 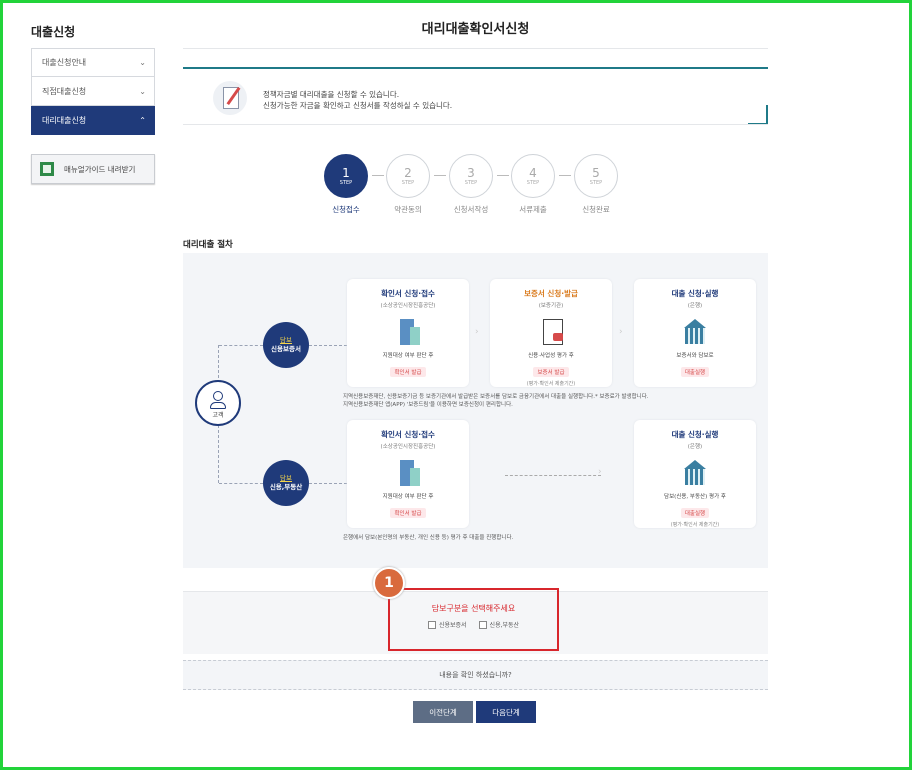 What do you see at coordinates (53, 32) in the screenshot?
I see `sidebar-title: 대출신청` at bounding box center [53, 32].